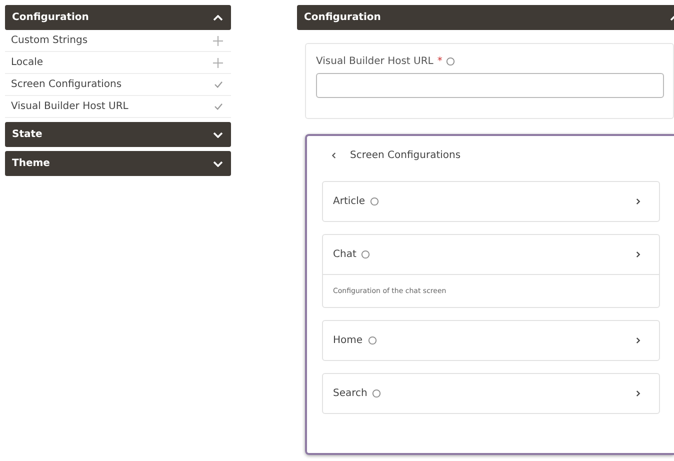 The width and height of the screenshot is (674, 461). Describe the element at coordinates (350, 393) in the screenshot. I see `item-label: Search` at that location.